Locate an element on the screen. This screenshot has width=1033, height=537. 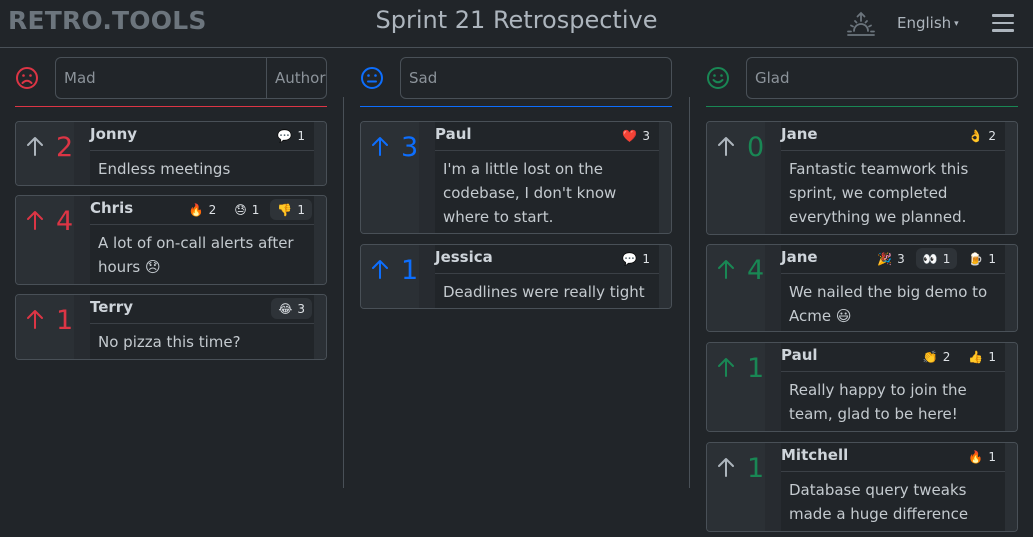
card-author: Terry is located at coordinates (111, 307).